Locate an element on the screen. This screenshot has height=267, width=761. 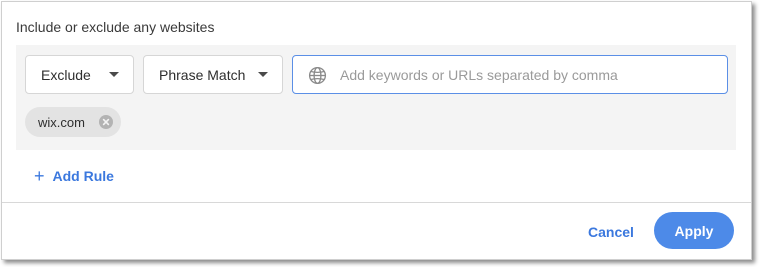
add-rule-button: + Add Rule is located at coordinates (74, 176).